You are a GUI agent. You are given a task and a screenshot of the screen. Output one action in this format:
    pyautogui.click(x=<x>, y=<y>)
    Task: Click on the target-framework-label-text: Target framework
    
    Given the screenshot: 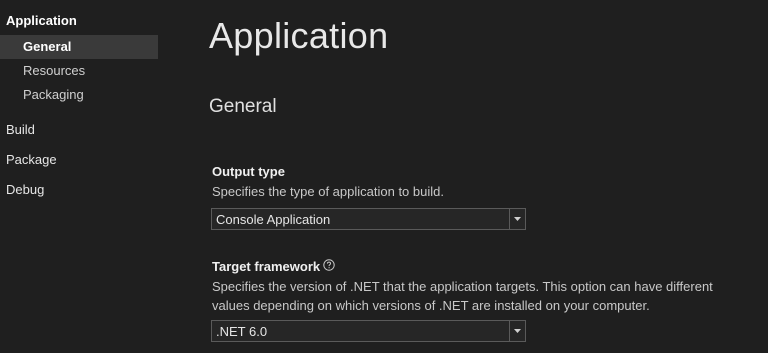 What is the action you would take?
    pyautogui.click(x=266, y=266)
    